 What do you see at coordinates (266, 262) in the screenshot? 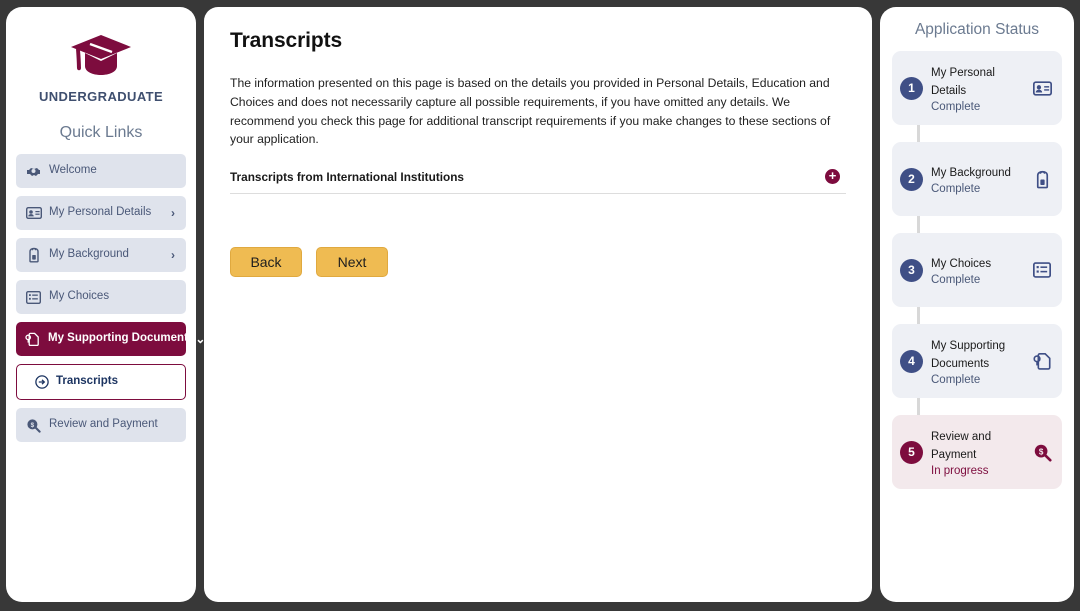
I see `back-button: Back` at bounding box center [266, 262].